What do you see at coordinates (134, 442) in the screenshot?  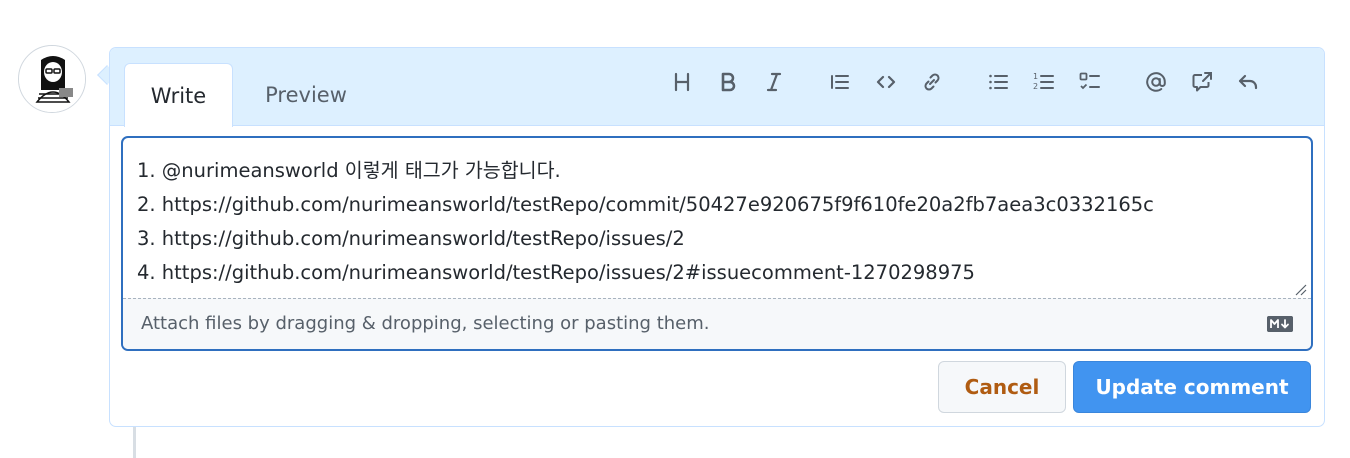 I see `timeline-line` at bounding box center [134, 442].